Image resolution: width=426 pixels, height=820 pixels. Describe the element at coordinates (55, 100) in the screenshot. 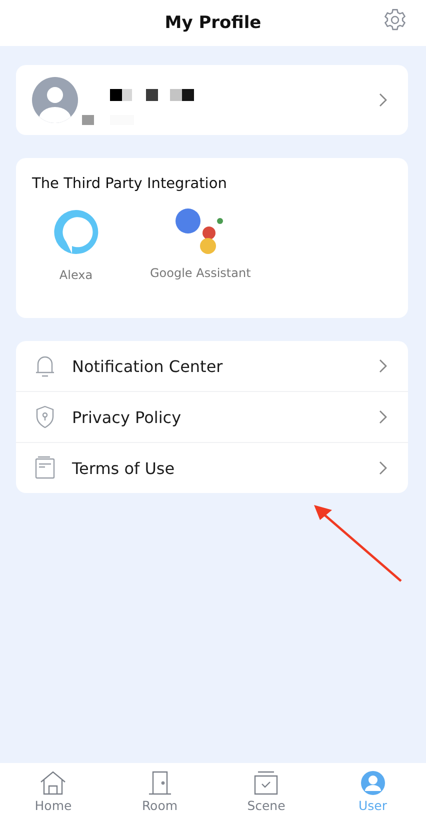

I see `avatar-icon` at that location.